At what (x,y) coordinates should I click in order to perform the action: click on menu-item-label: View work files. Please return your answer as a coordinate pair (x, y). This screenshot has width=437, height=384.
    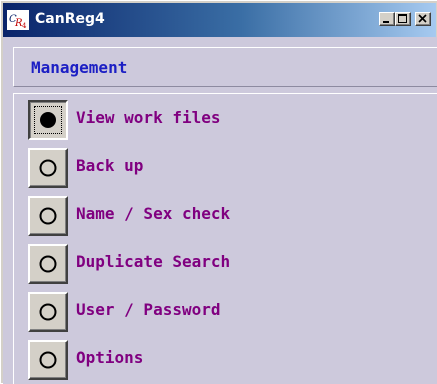
    Looking at the image, I should click on (148, 117).